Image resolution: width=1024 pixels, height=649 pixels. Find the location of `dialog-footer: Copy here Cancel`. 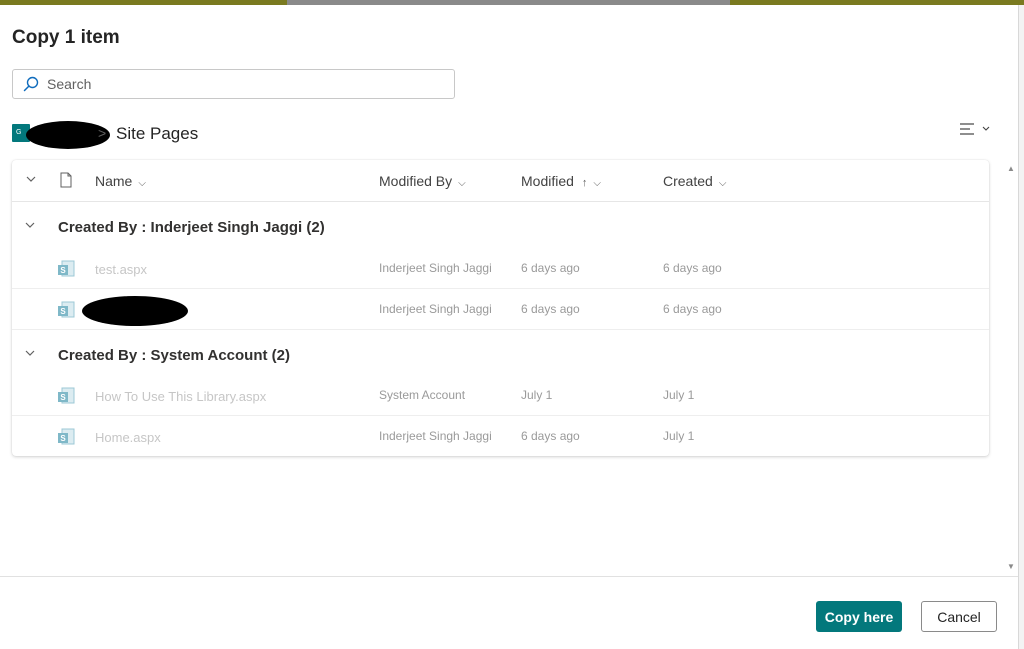

dialog-footer: Copy here Cancel is located at coordinates (509, 612).